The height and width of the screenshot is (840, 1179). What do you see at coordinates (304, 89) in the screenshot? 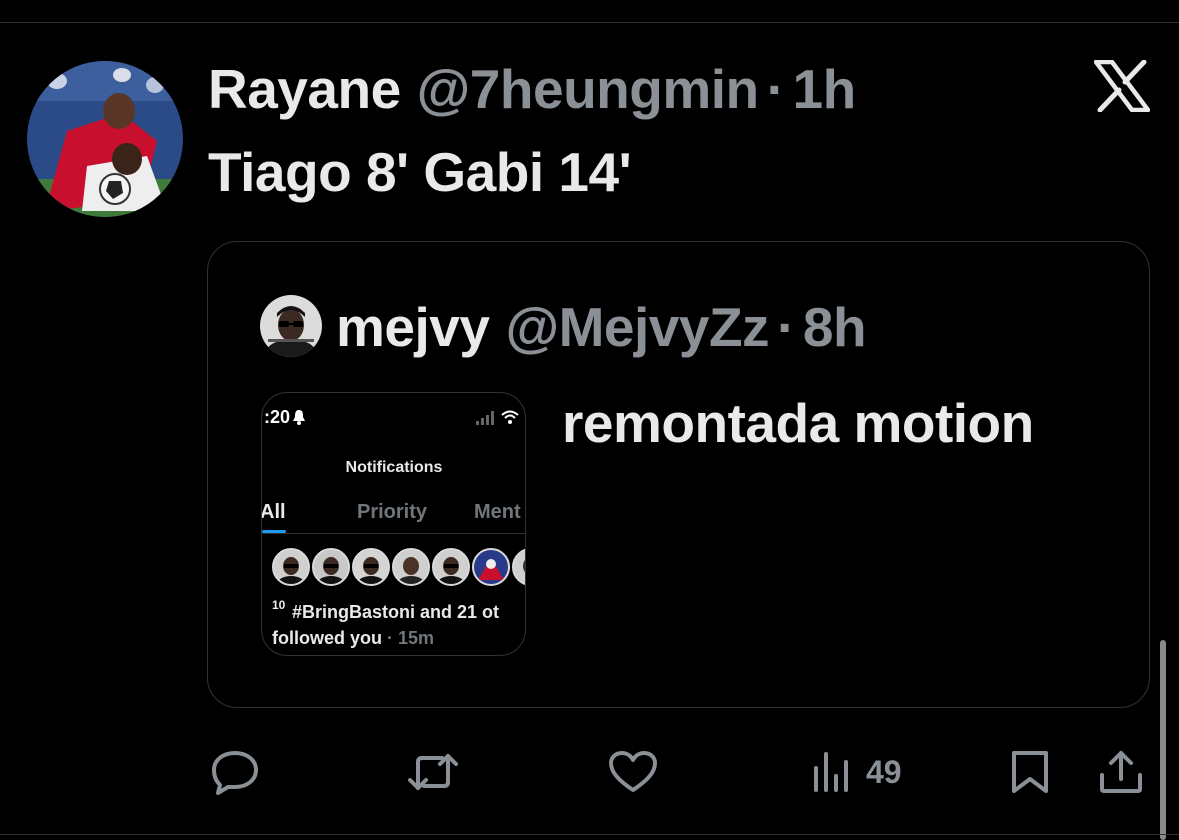
I see `author-name: Rayane` at bounding box center [304, 89].